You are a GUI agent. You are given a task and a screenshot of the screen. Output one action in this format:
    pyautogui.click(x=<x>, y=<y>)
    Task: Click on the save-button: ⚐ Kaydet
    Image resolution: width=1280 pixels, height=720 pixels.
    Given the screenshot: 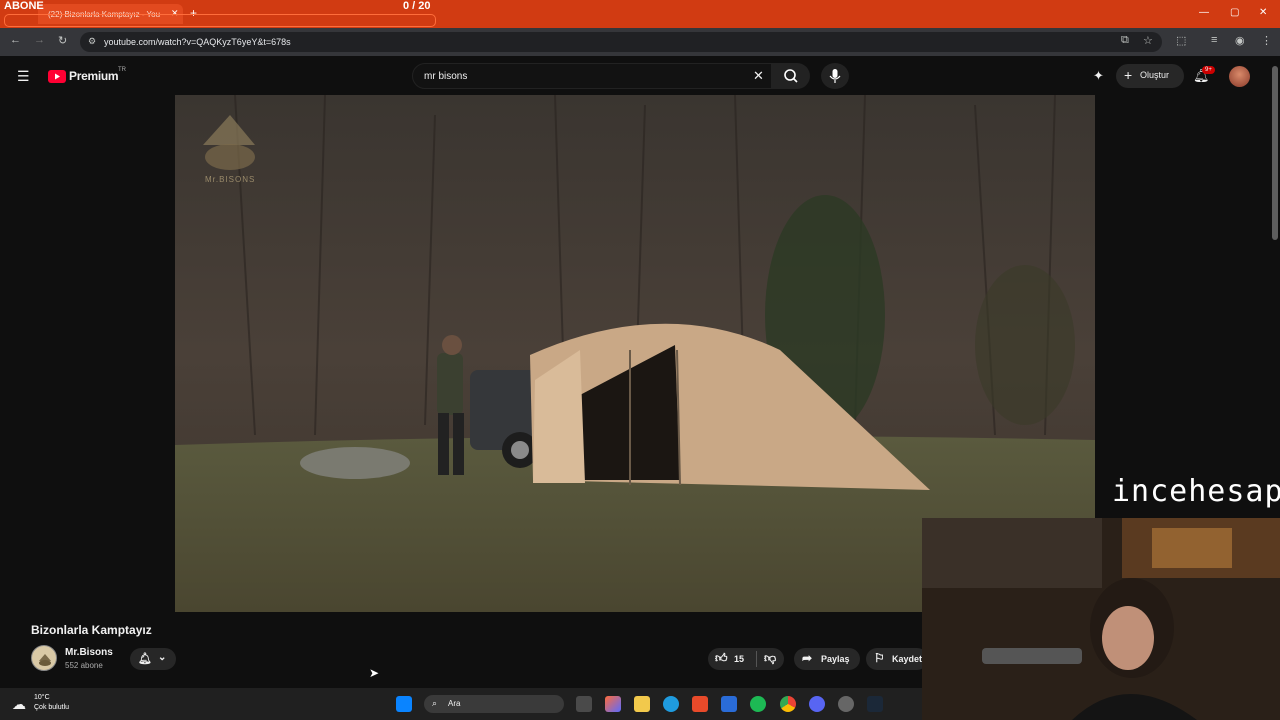 What is the action you would take?
    pyautogui.click(x=897, y=659)
    